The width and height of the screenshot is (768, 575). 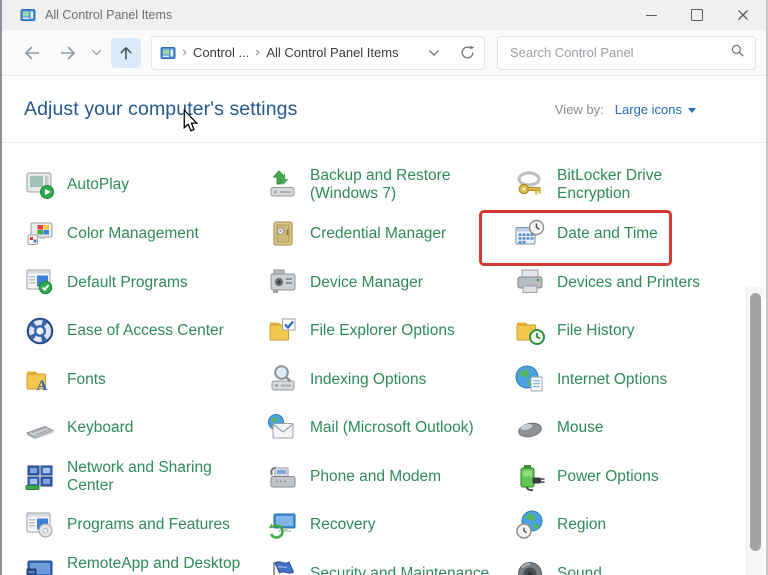 I want to click on item-keyboard: Keyboard, so click(x=145, y=428).